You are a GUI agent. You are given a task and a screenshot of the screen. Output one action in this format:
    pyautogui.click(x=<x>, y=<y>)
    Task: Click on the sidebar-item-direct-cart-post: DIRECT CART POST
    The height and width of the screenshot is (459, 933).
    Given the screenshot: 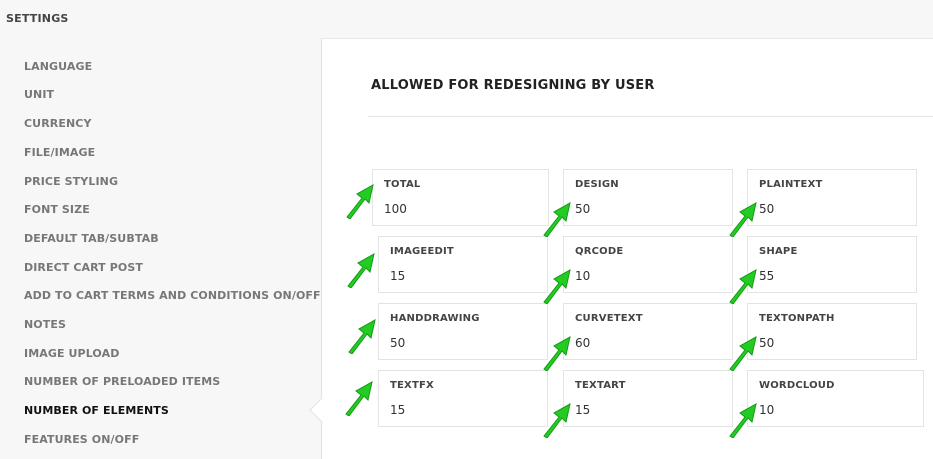 What is the action you would take?
    pyautogui.click(x=83, y=267)
    